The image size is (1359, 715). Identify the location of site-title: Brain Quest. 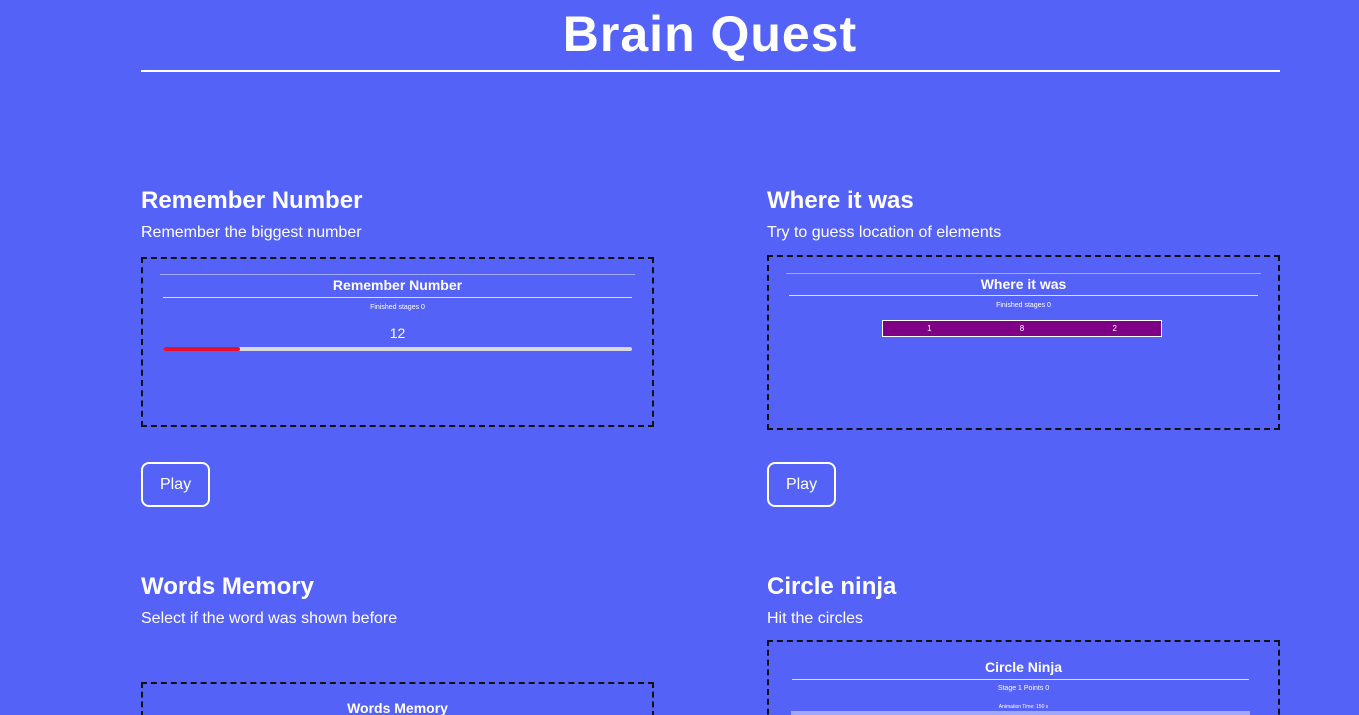
(710, 34).